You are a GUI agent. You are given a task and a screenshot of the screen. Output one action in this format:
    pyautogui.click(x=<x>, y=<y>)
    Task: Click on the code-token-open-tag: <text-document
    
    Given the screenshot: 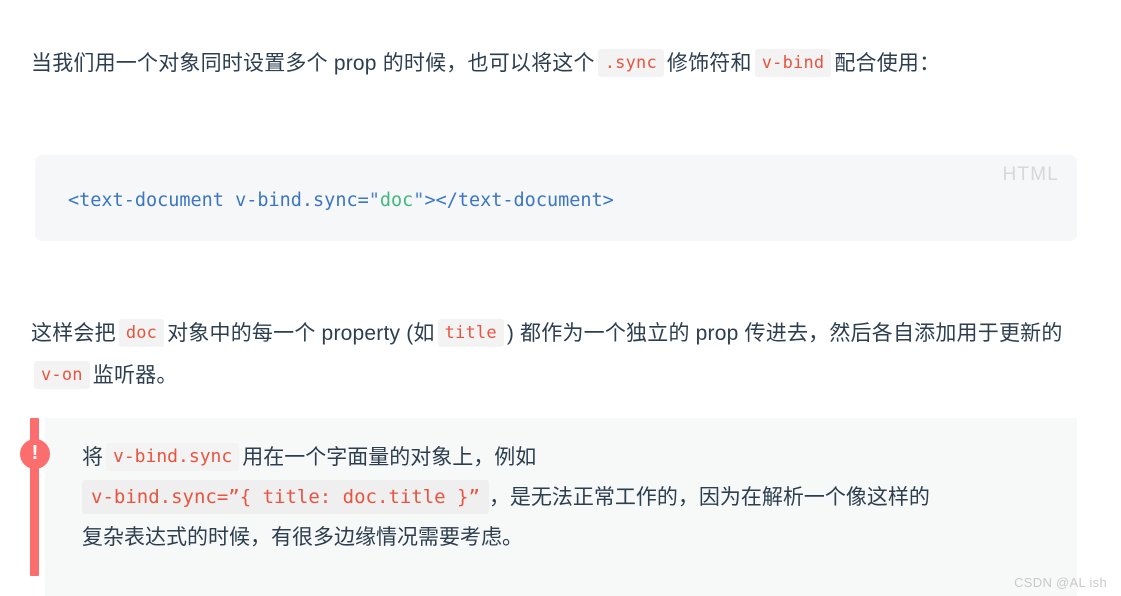 What is the action you would take?
    pyautogui.click(x=152, y=200)
    